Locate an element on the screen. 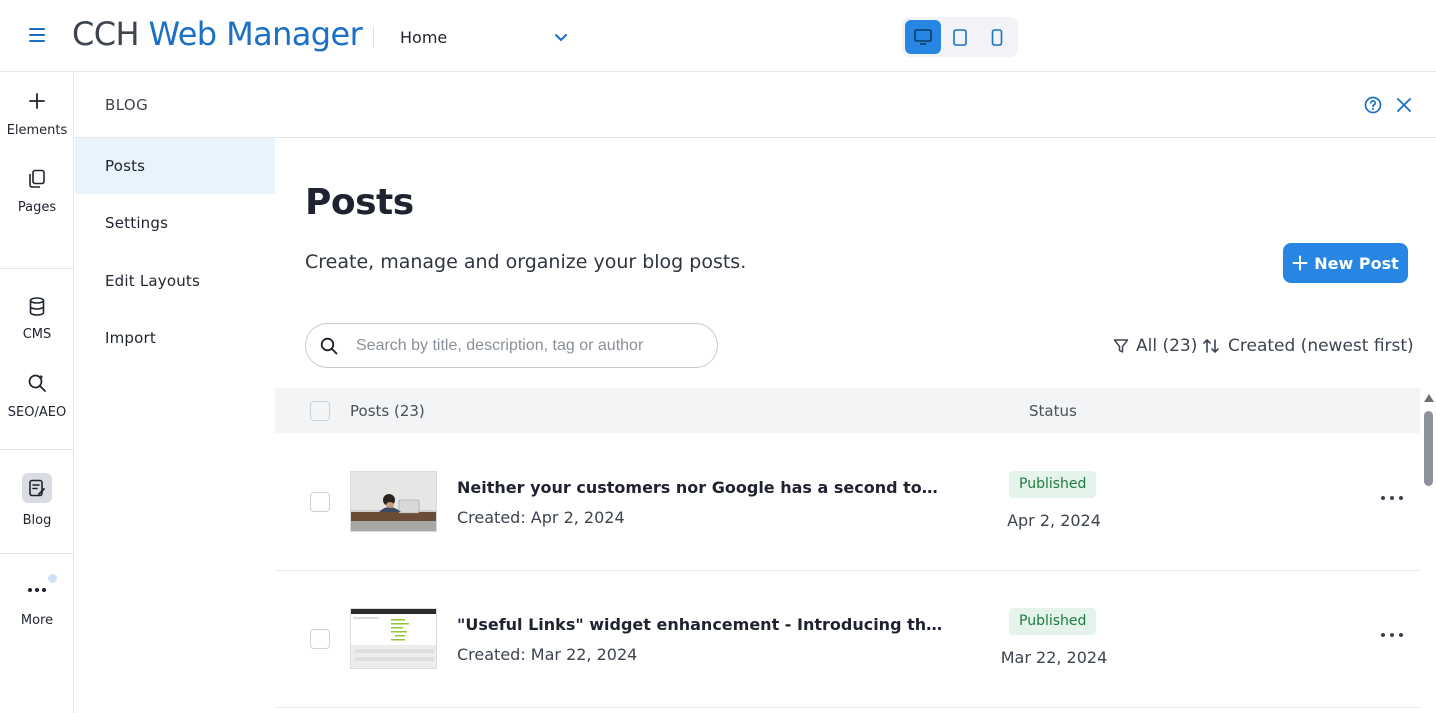 Image resolution: width=1436 pixels, height=713 pixels. subnav-item-edit-layouts: Edit Layouts is located at coordinates (175, 281).